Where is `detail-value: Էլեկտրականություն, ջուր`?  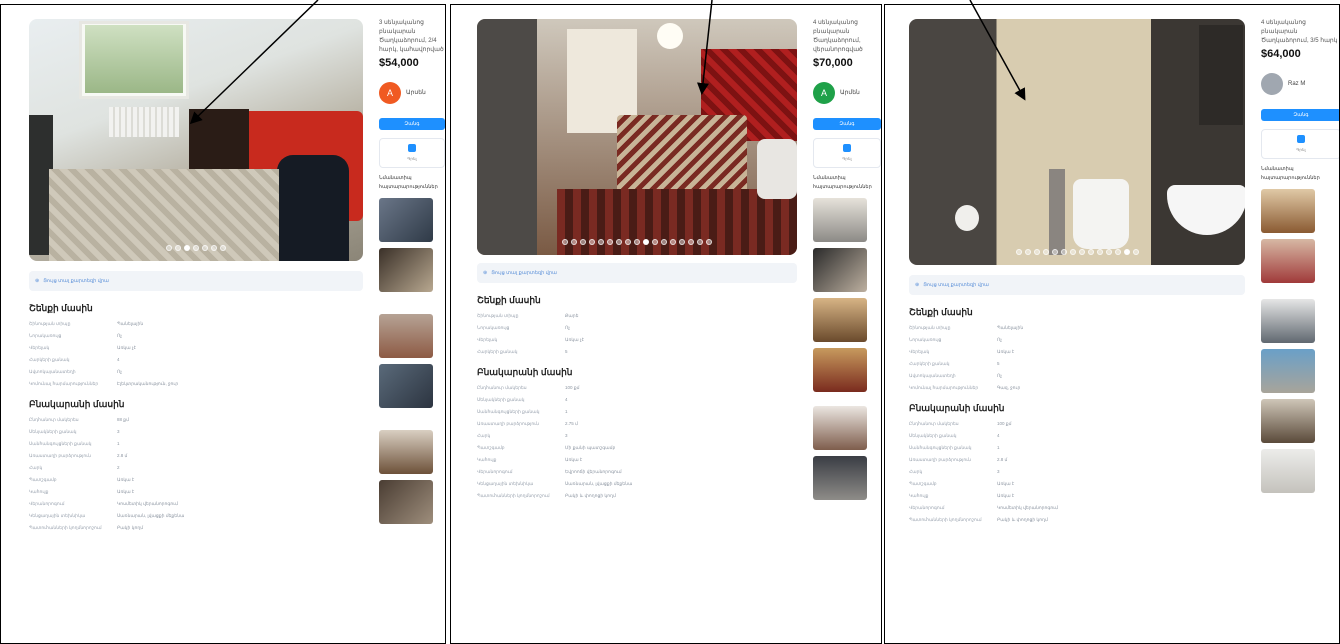 detail-value: Էլեկտրականություն, ջուր is located at coordinates (148, 383).